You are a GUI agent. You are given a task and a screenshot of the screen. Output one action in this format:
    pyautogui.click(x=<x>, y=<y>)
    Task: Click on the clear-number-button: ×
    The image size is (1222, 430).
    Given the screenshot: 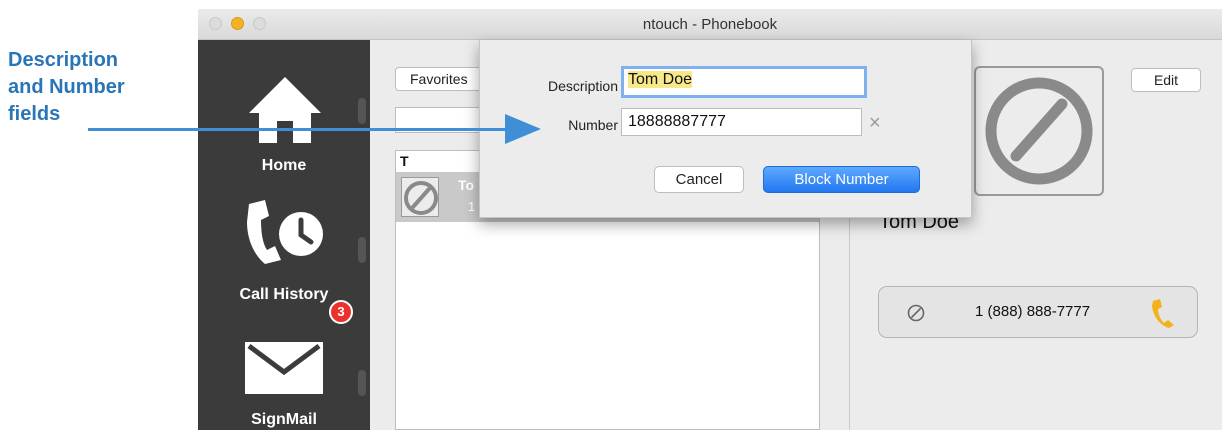 What is the action you would take?
    pyautogui.click(x=875, y=123)
    